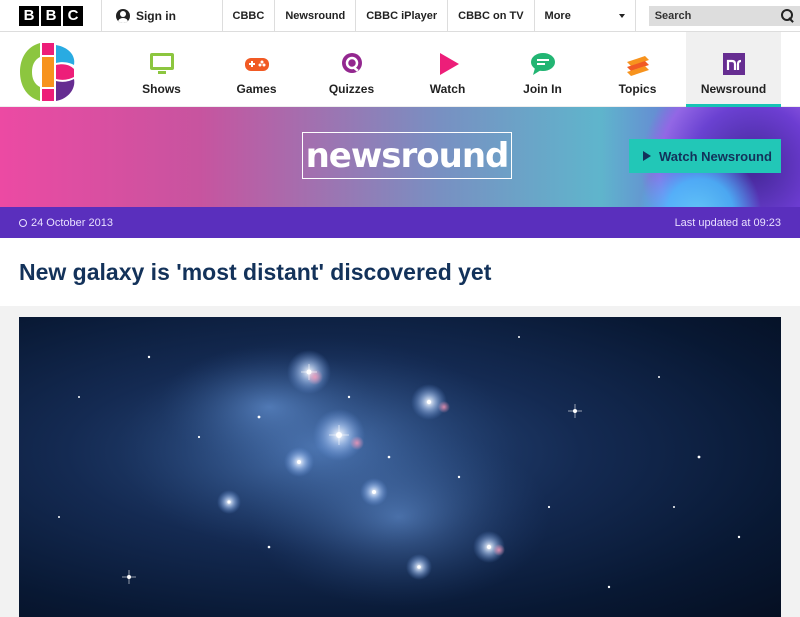 This screenshot has height=617, width=800. I want to click on nav-quizzes-label: Quizzes, so click(351, 89).